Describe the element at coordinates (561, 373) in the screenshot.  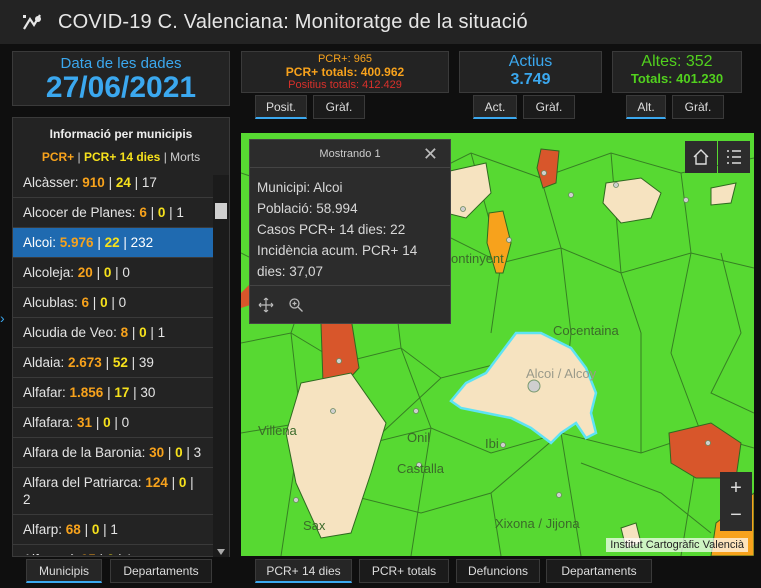
I see `map-label: Alcoi / Alcoy` at that location.